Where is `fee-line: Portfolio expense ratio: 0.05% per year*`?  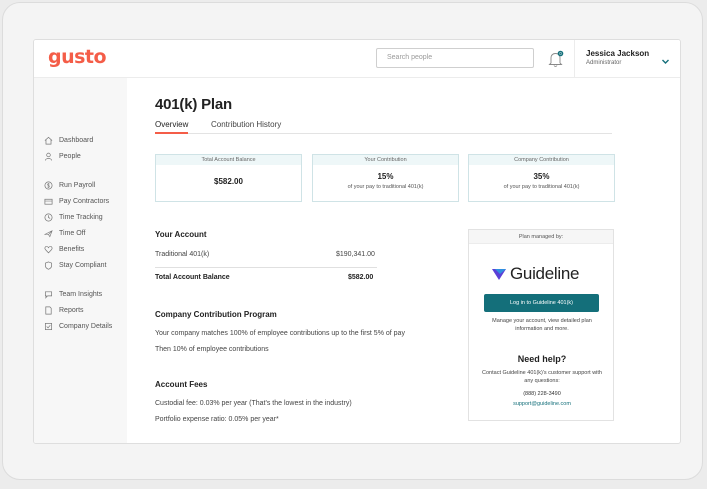
fee-line: Portfolio expense ratio: 0.05% per year* is located at coordinates (217, 419).